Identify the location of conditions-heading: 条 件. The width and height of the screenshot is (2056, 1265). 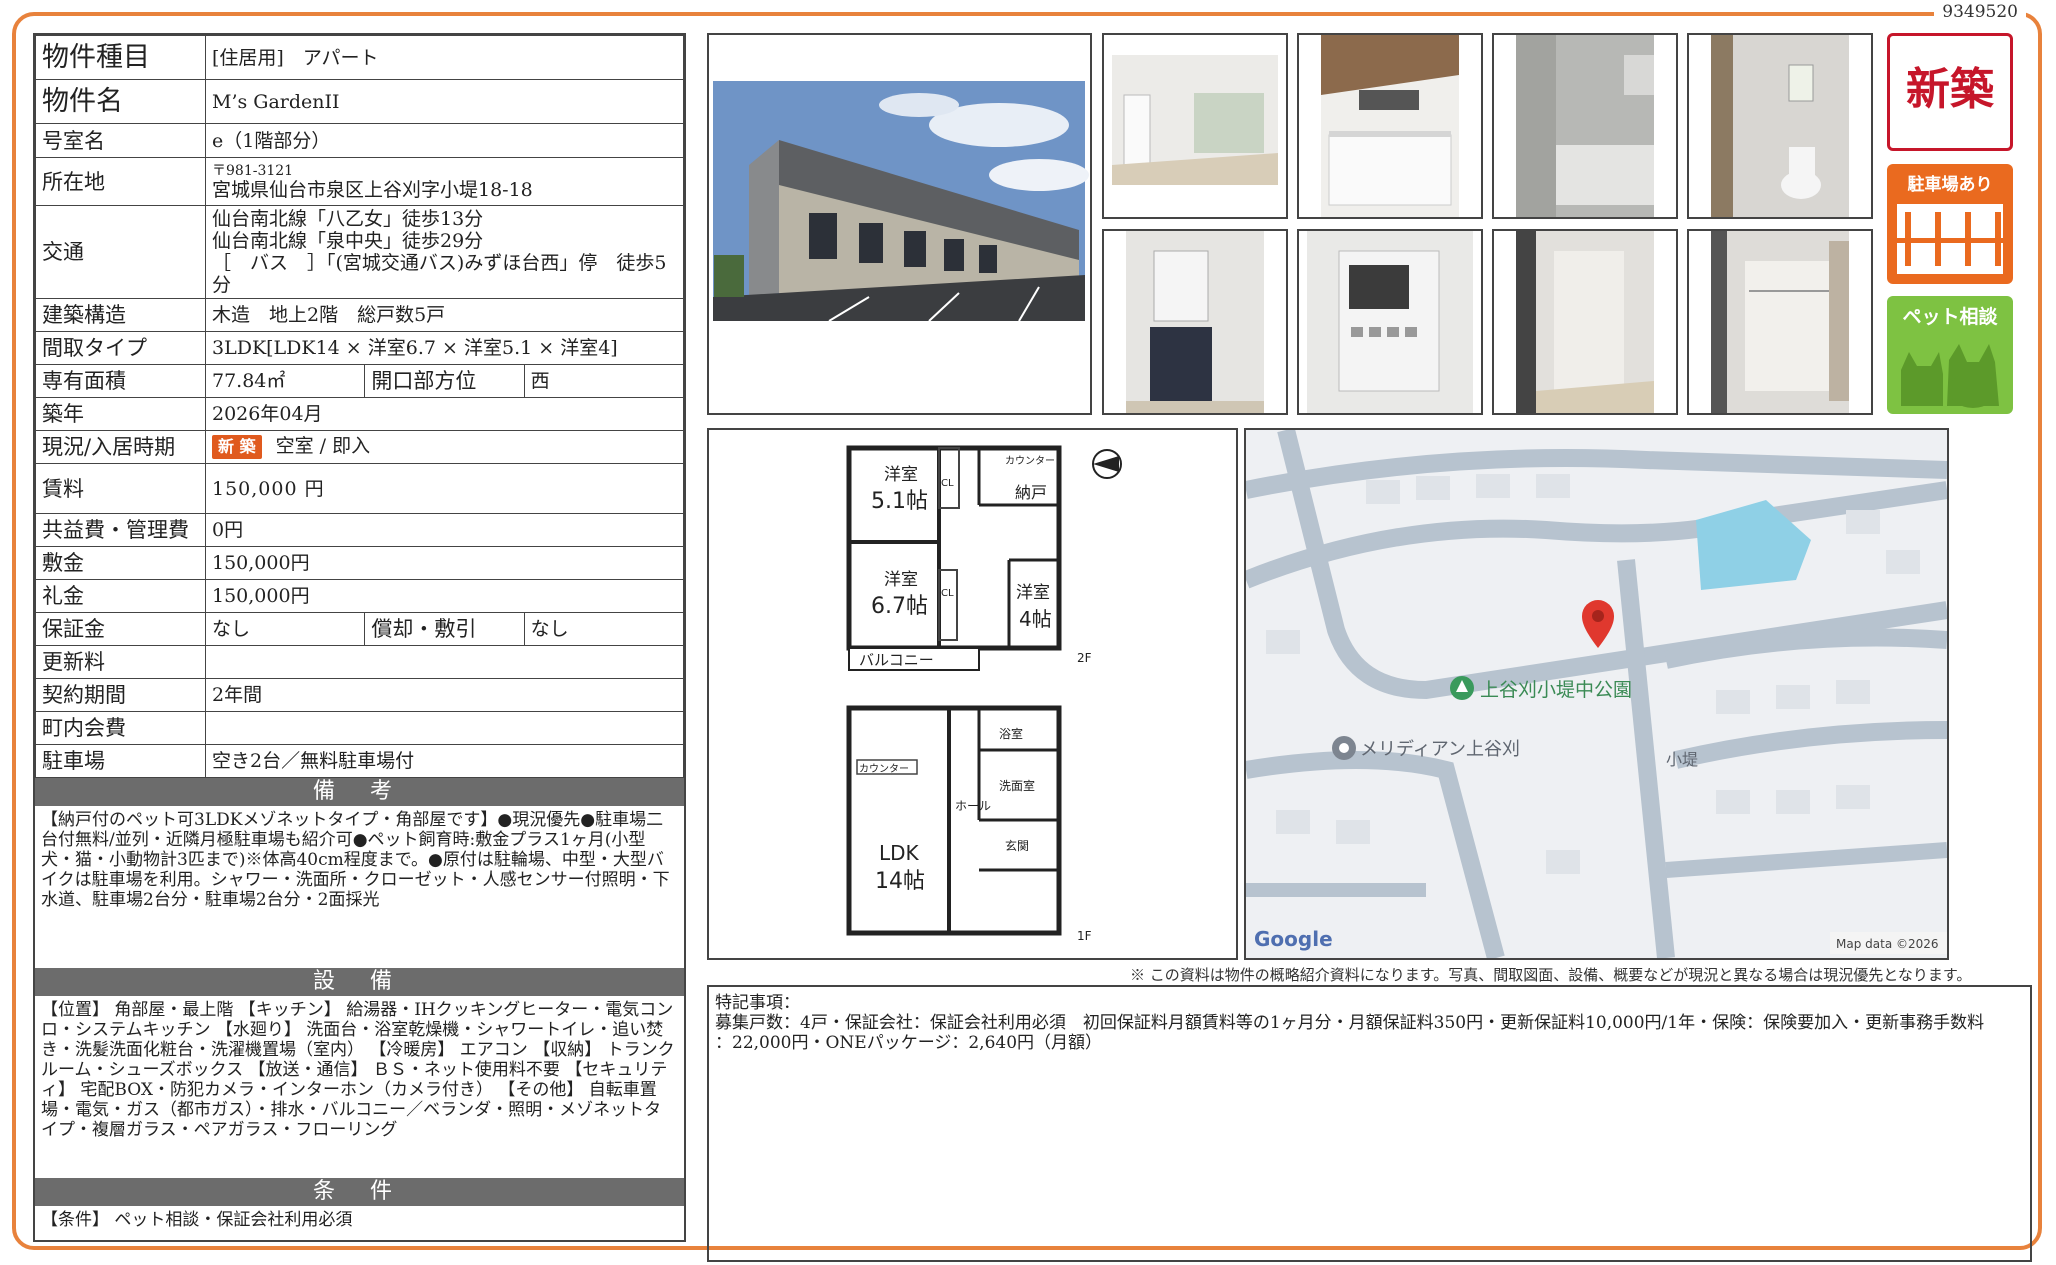
(359, 1192).